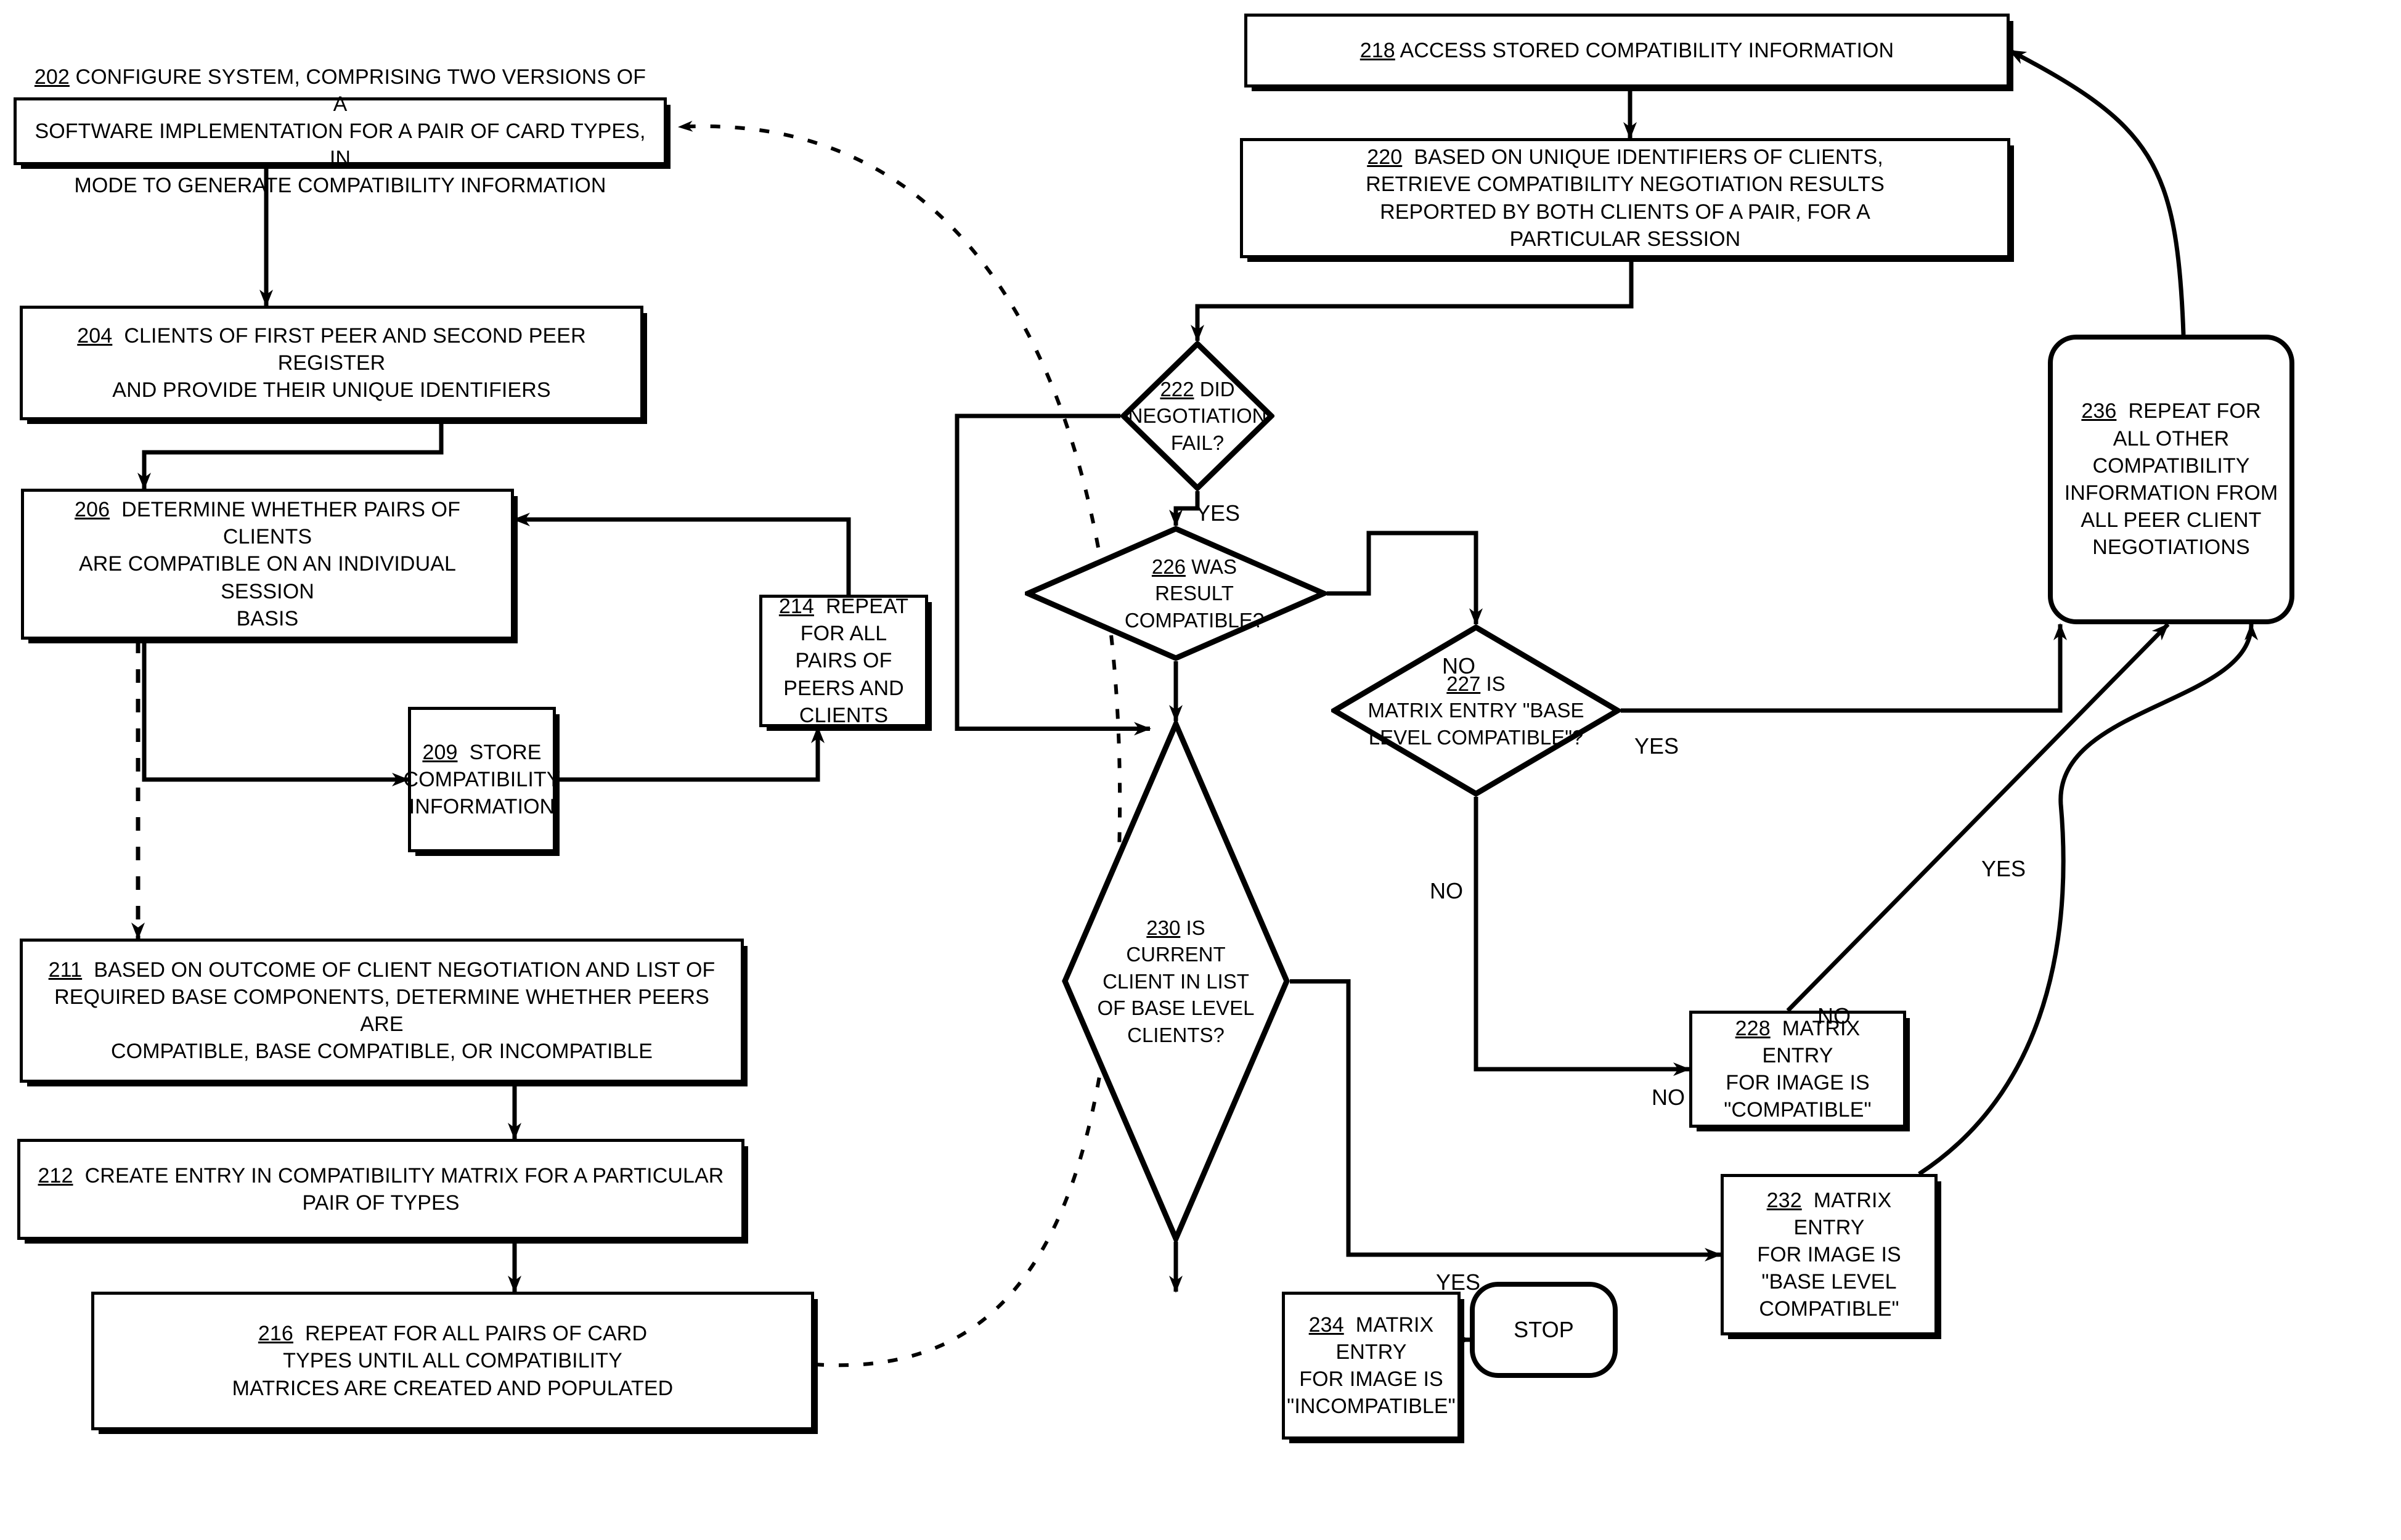 The image size is (2401, 1540). Describe the element at coordinates (440, 752) in the screenshot. I see `node-209-ref: 209` at that location.